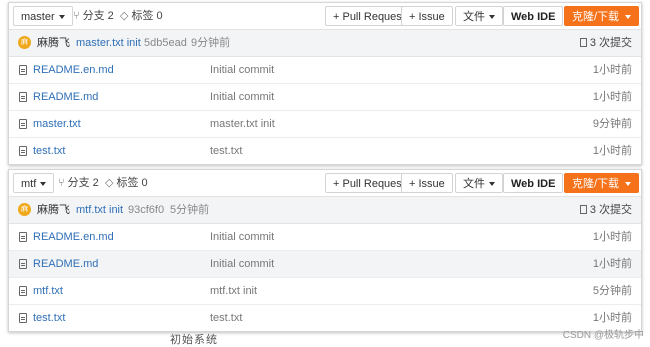 The height and width of the screenshot is (347, 650). I want to click on commit-message: mtf.txt init, so click(99, 210).